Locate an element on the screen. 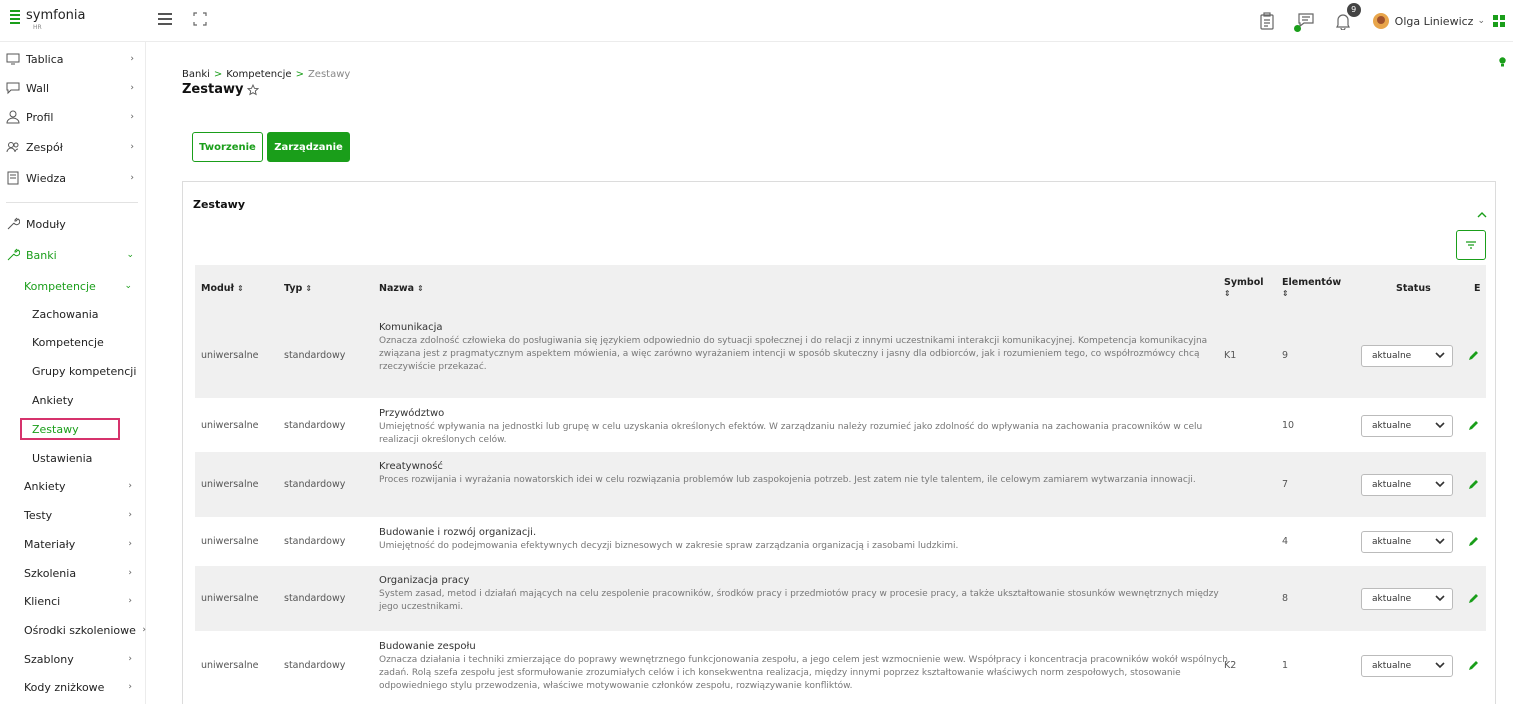 The height and width of the screenshot is (704, 1513). sidebar-item-label: Szablony is located at coordinates (49, 659).